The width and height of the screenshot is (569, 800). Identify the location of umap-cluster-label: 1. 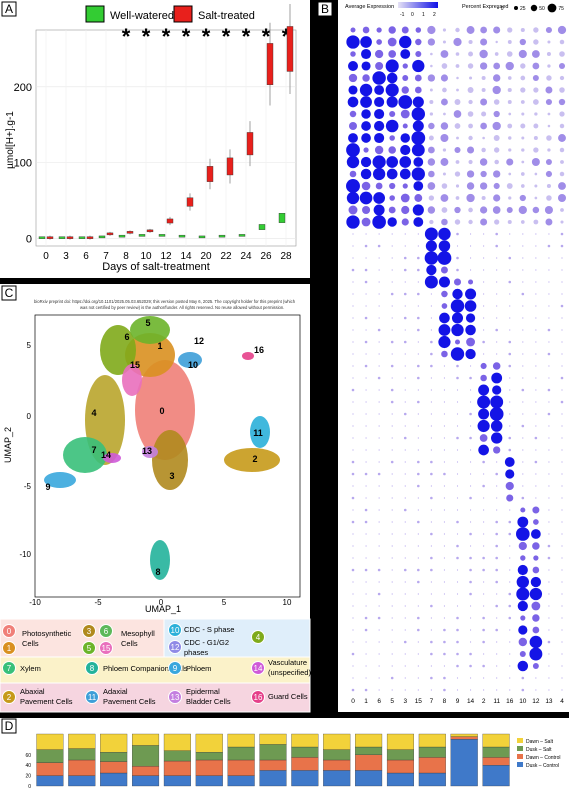
(159, 346).